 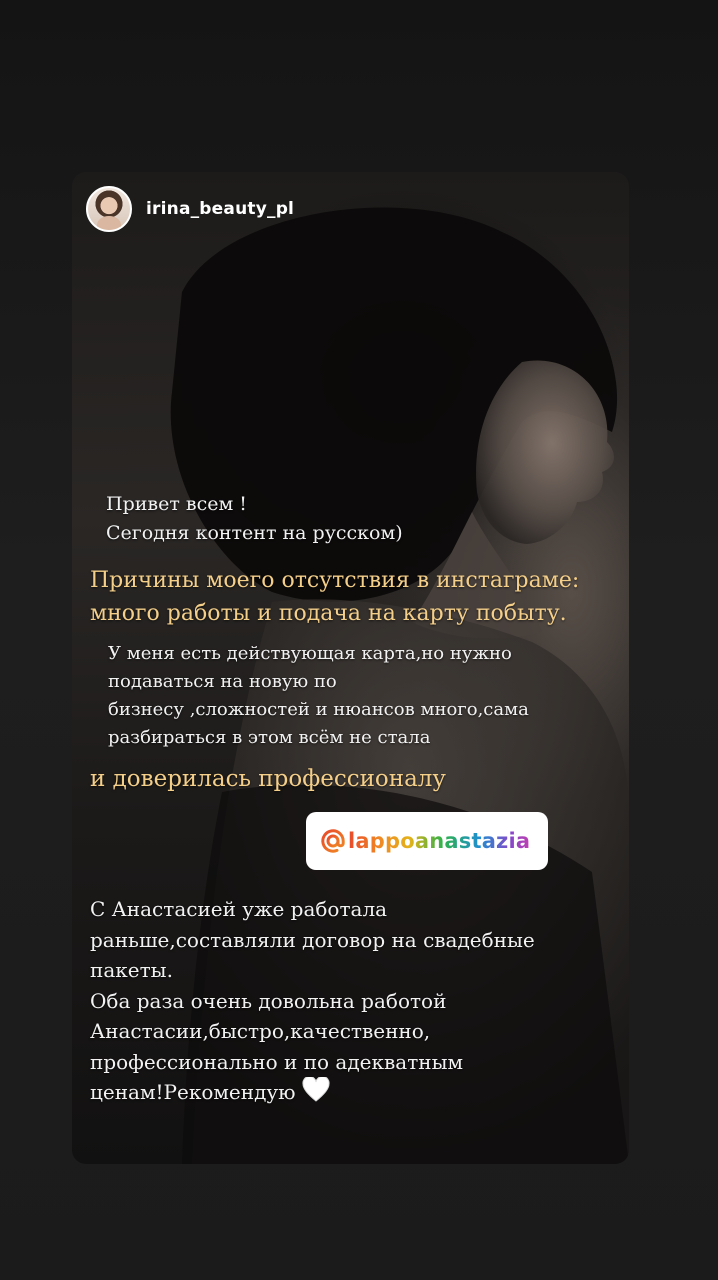 I want to click on review-line: ценам!Рекомендую, so click(x=193, y=1092).